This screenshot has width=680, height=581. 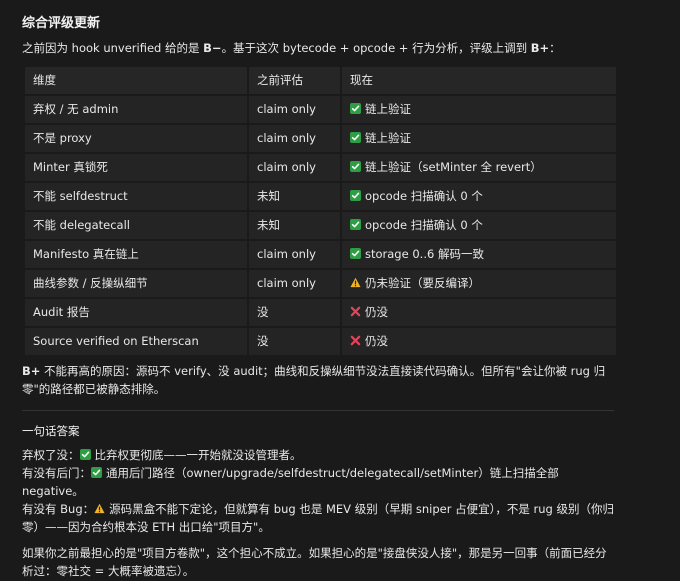 I want to click on cell-dimension: 不能 selfdestruct, so click(x=137, y=196).